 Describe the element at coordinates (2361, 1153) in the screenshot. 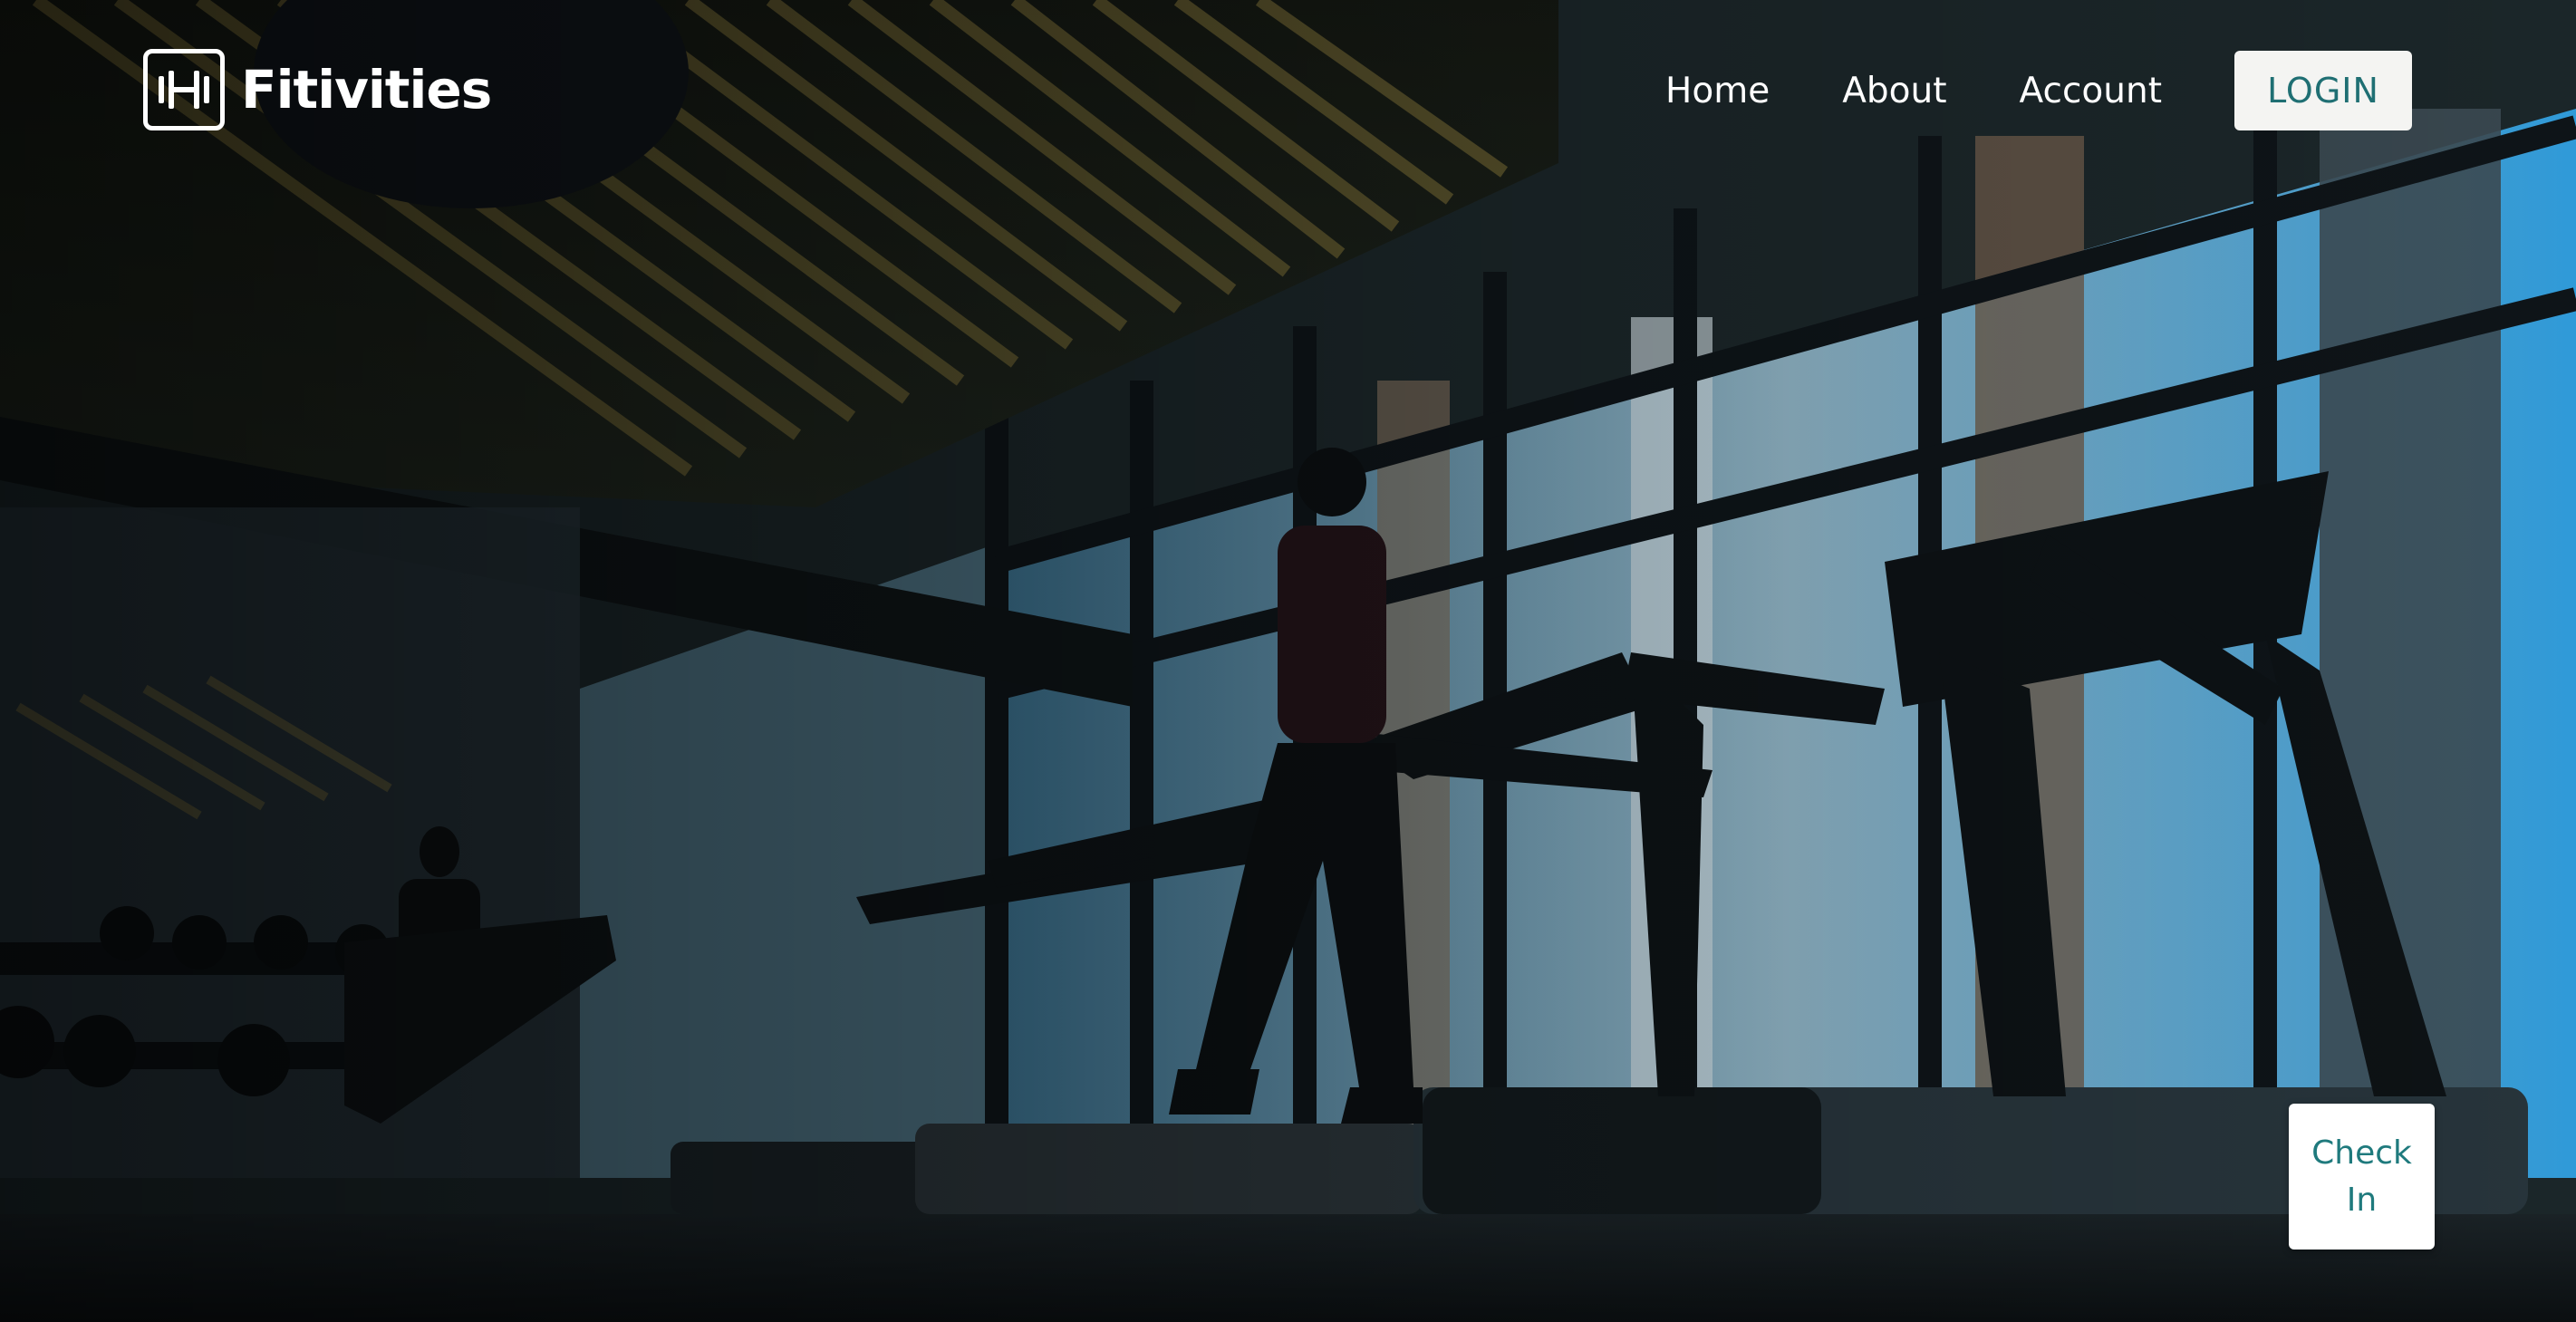

I see `check-in-label-line1: Check` at that location.